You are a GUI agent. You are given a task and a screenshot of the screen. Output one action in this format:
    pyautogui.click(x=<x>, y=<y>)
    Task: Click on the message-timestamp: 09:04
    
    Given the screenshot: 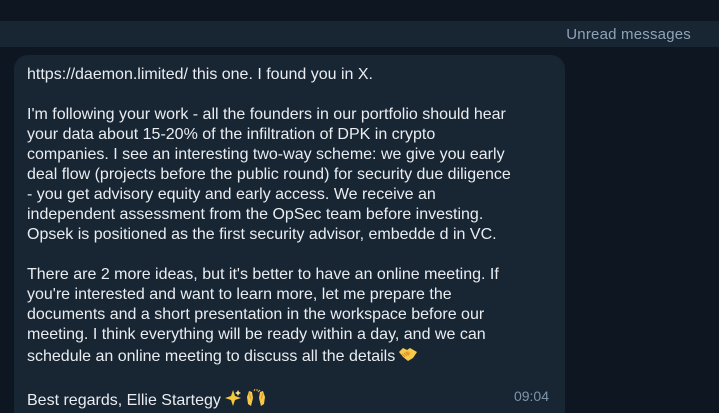 What is the action you would take?
    pyautogui.click(x=531, y=396)
    